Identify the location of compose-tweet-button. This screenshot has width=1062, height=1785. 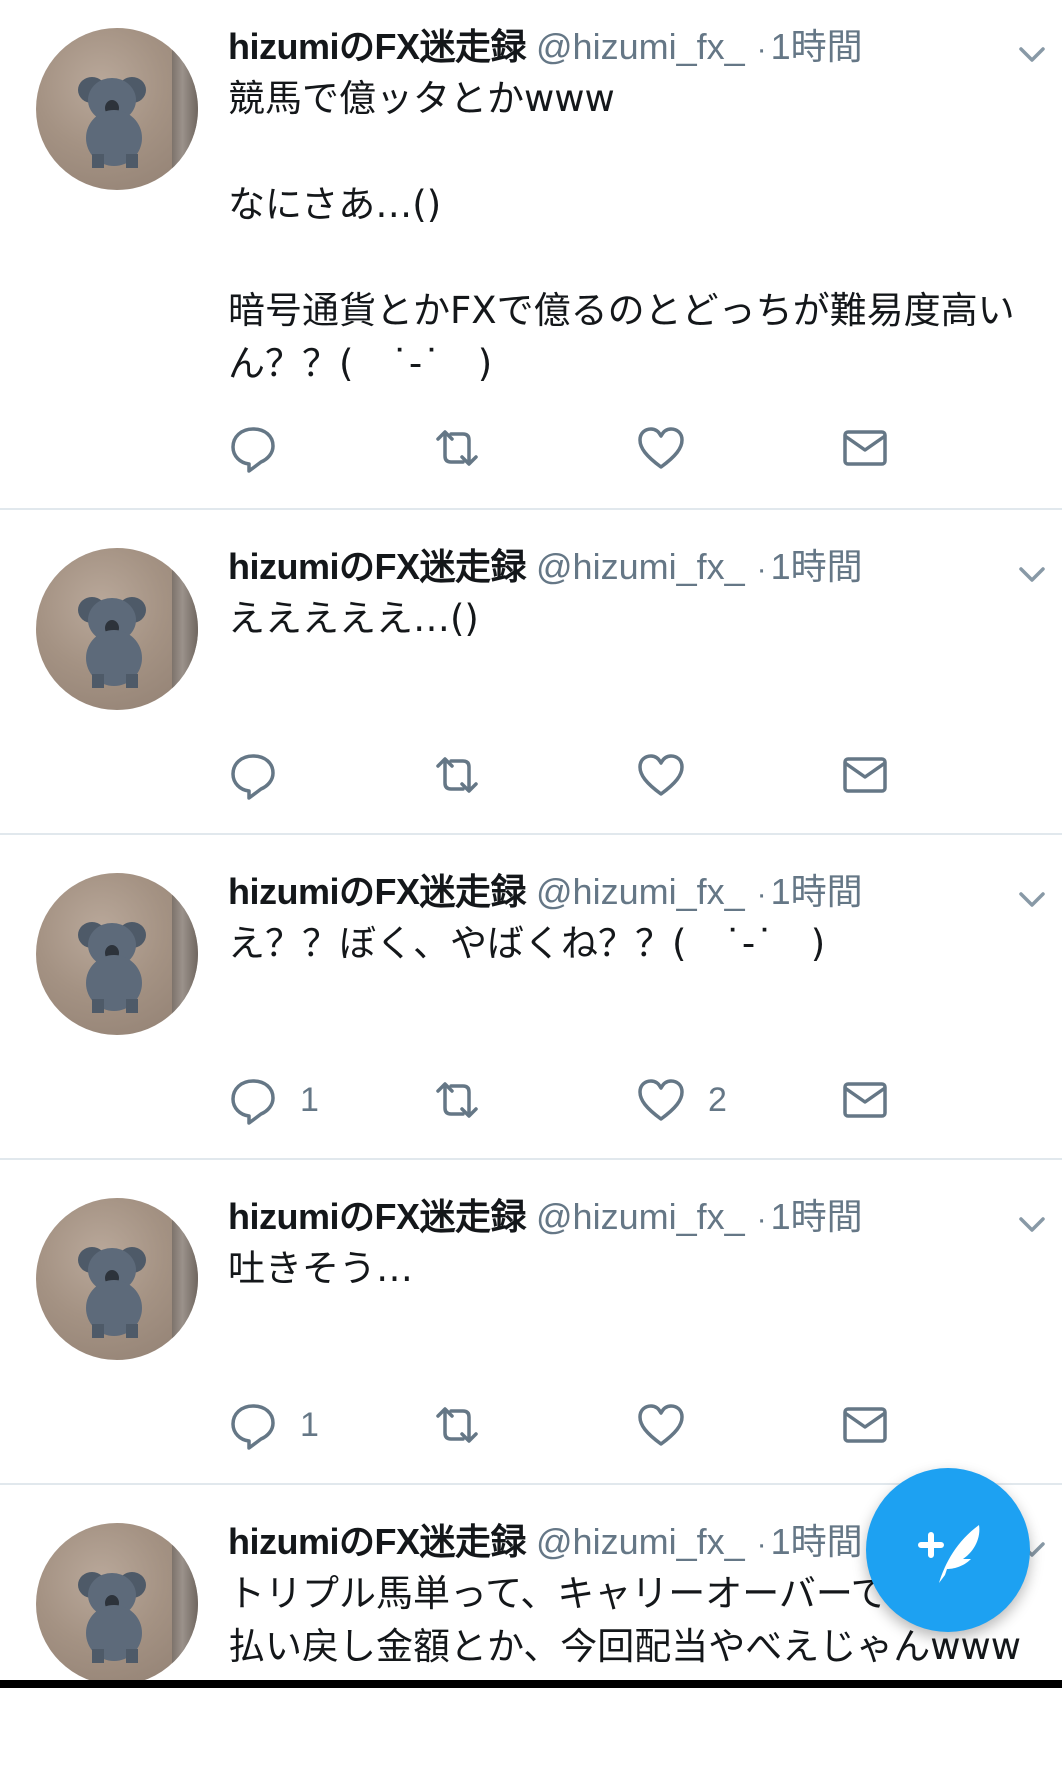
(948, 1550).